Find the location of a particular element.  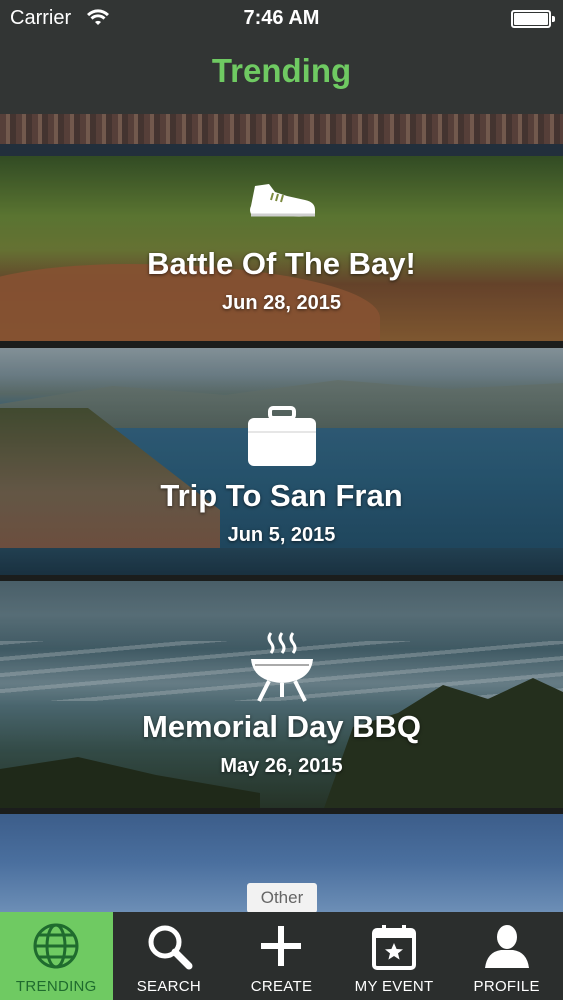

tab-label: CREATE is located at coordinates (281, 986).